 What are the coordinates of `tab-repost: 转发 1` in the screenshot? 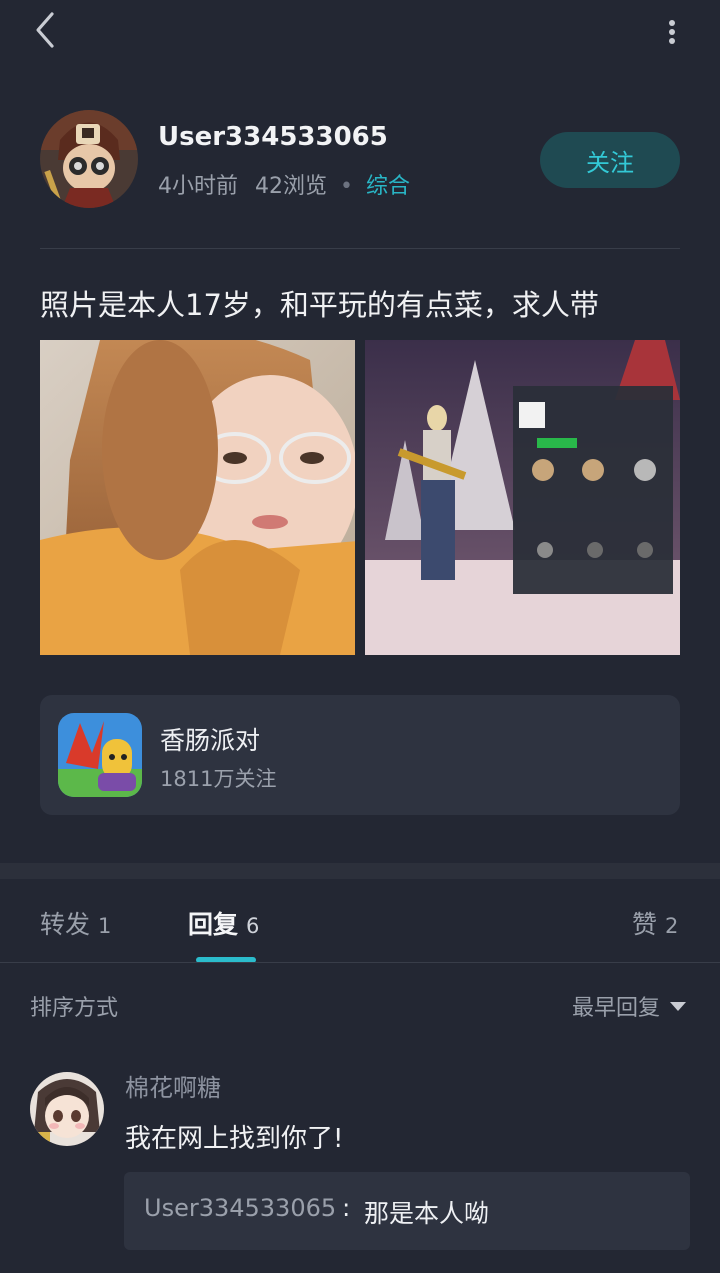 It's located at (75, 923).